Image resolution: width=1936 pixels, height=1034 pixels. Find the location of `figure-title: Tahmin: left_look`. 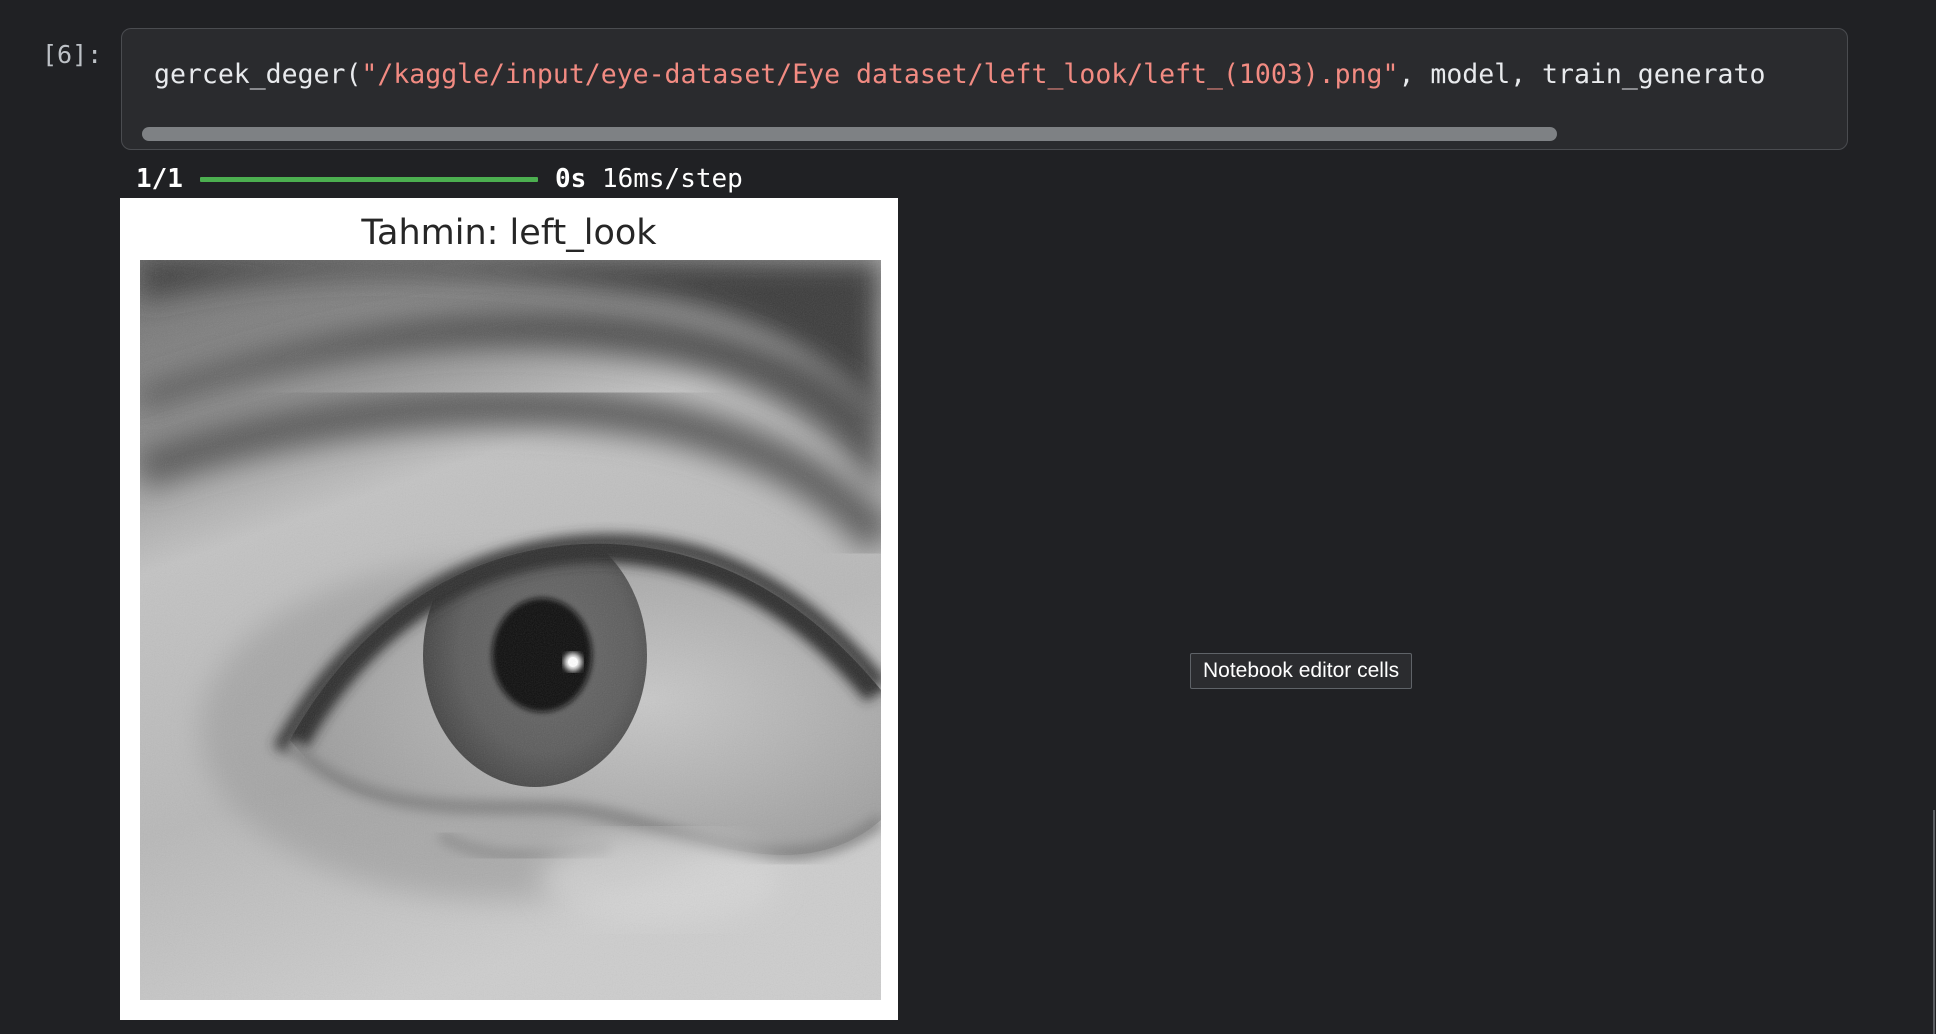

figure-title: Tahmin: left_look is located at coordinates (509, 233).